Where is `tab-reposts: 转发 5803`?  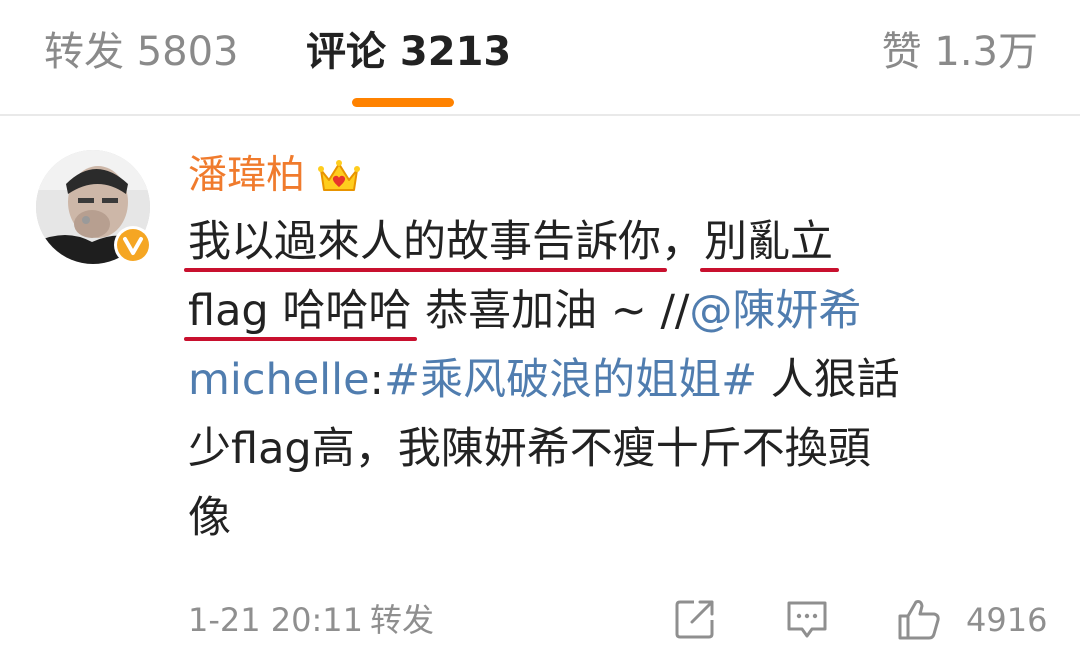 tab-reposts: 转发 5803 is located at coordinates (141, 52).